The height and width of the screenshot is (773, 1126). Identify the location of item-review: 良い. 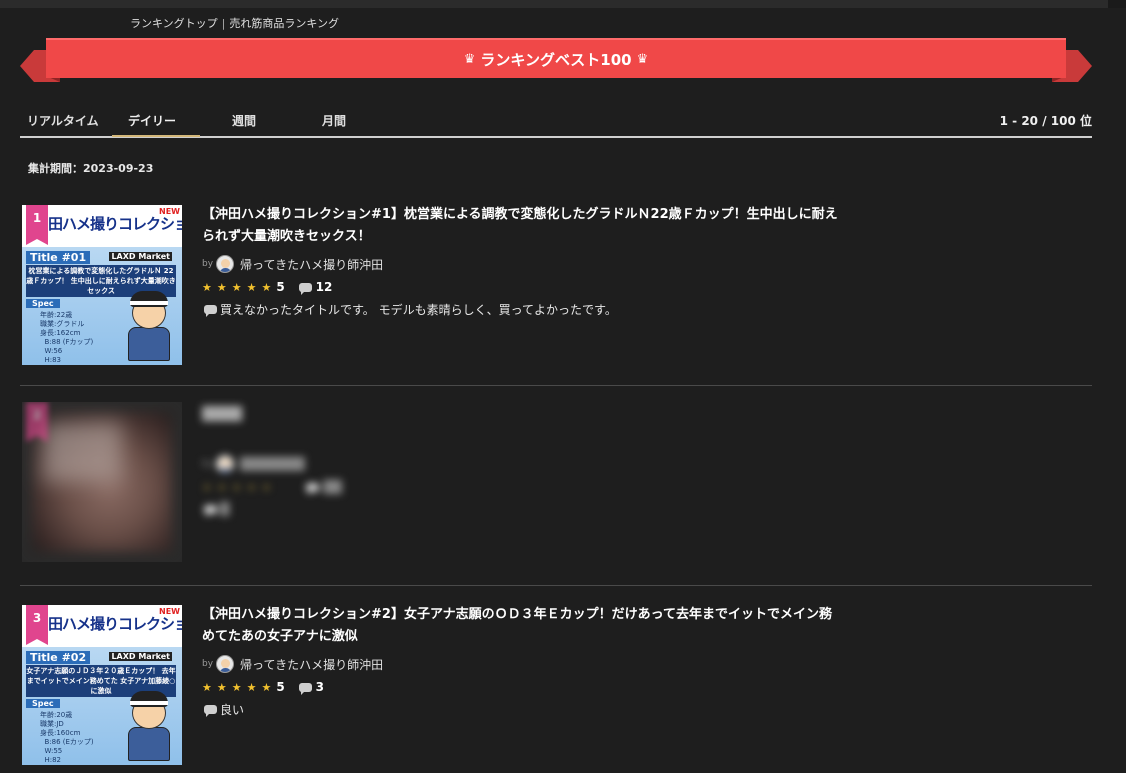
(522, 709).